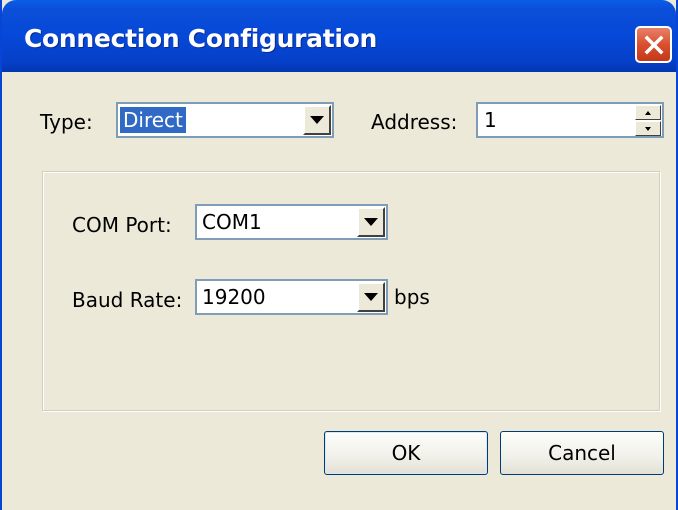 The height and width of the screenshot is (510, 678). I want to click on baud-rate-value: 19200, so click(234, 297).